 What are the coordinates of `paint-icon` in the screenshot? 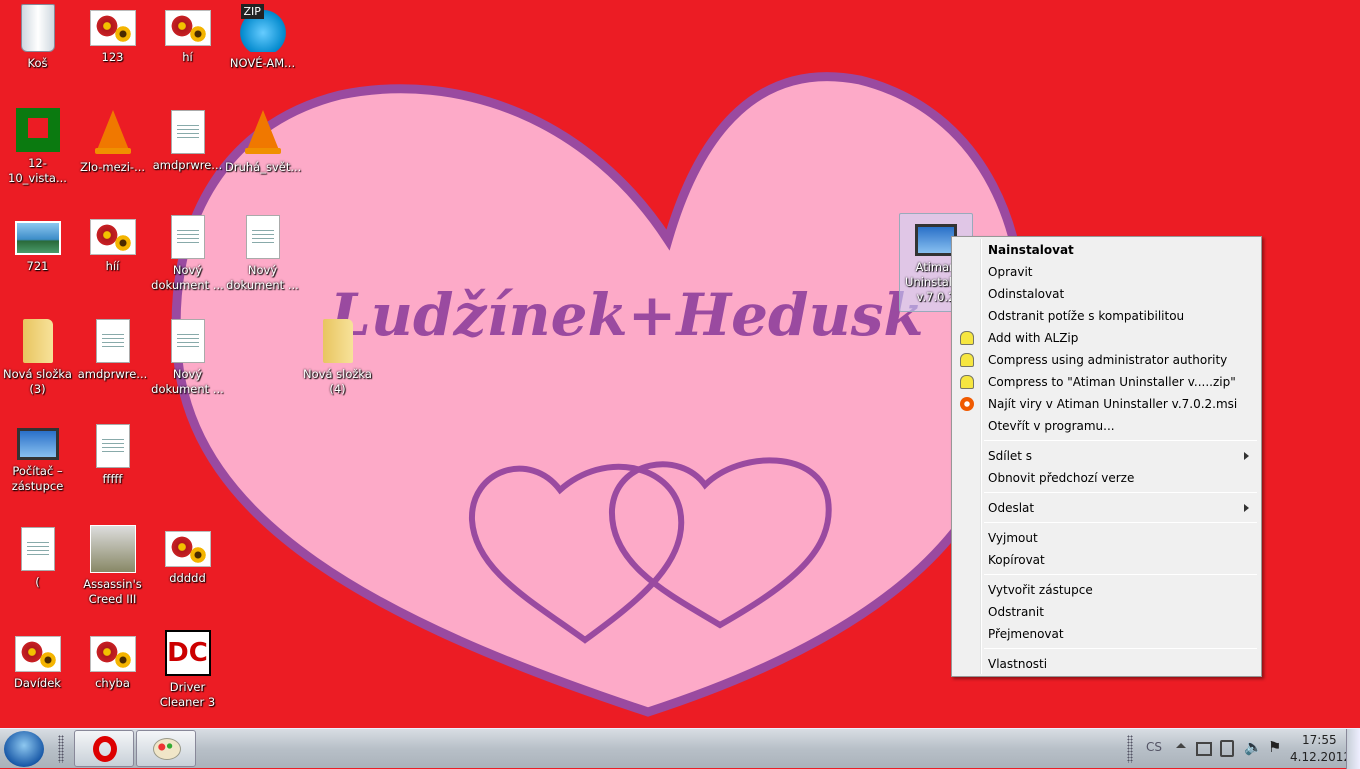 It's located at (167, 749).